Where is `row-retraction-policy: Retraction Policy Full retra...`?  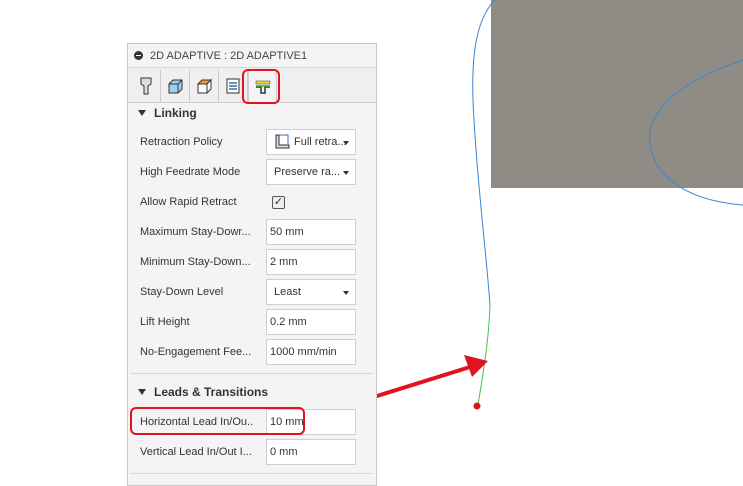
row-retraction-policy: Retraction Policy Full retra... is located at coordinates (250, 142).